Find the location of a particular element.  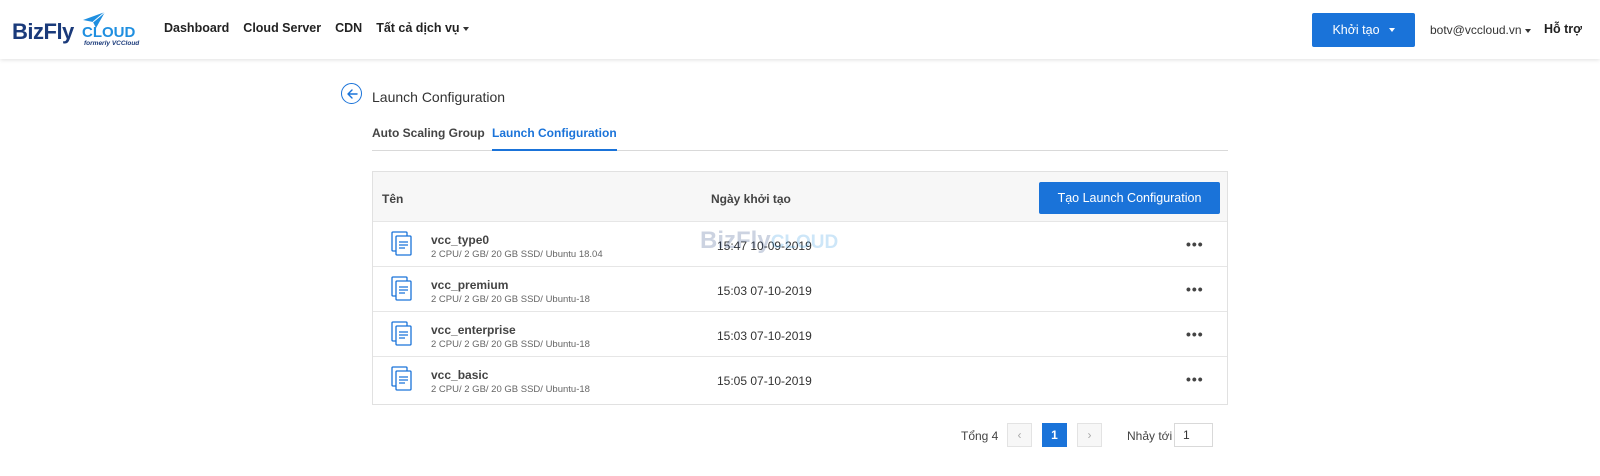

jump-to-page-input is located at coordinates (1193, 435).